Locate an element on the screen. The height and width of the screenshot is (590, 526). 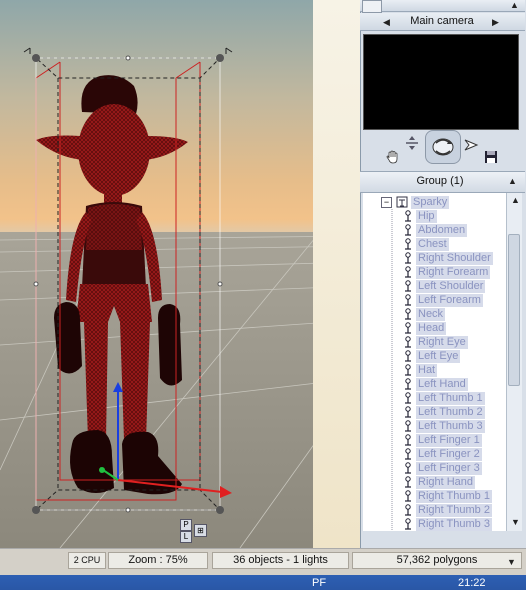
tree-item-label: Left Finger 3 is located at coordinates (449, 468).